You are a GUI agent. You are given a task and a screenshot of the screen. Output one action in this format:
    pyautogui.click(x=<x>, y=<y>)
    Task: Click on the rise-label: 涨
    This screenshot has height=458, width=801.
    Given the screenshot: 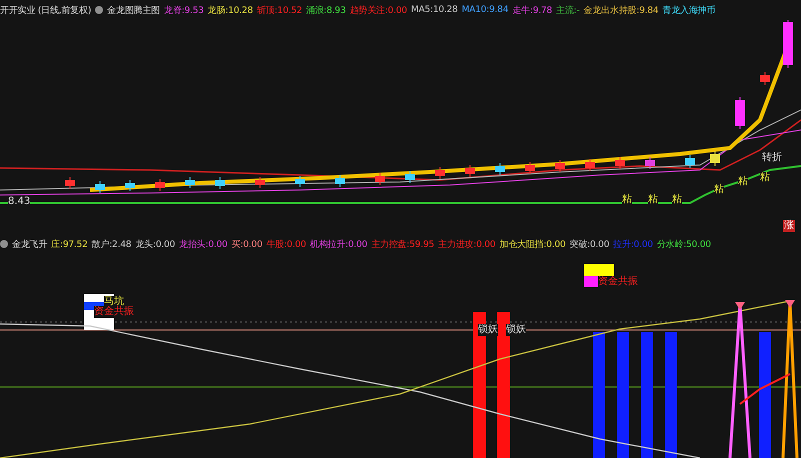 What is the action you would take?
    pyautogui.click(x=789, y=226)
    